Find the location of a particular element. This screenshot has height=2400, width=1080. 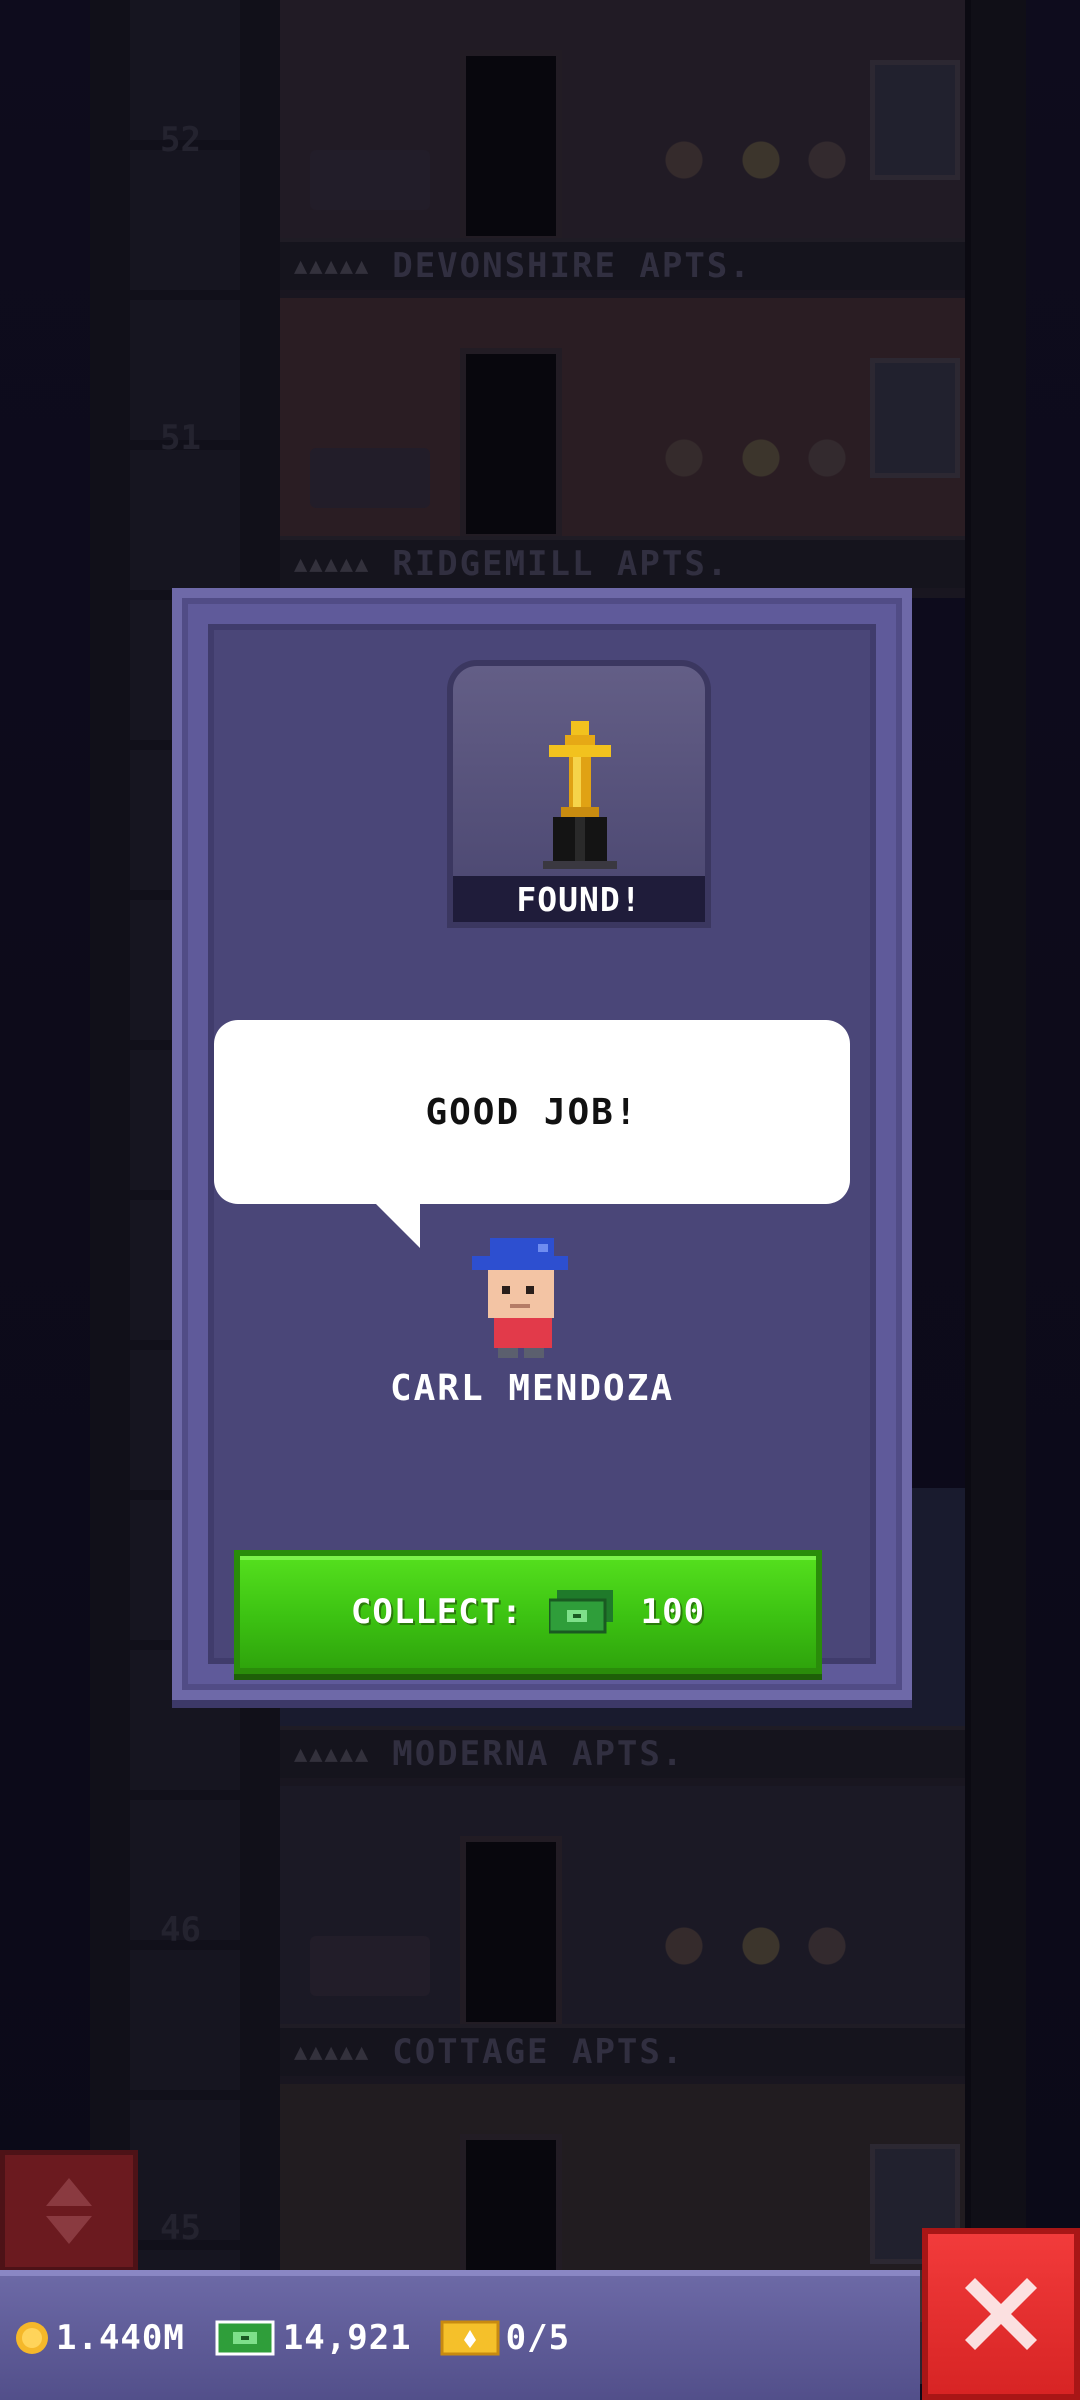

bux-stat: 14,921 is located at coordinates (312, 2338).